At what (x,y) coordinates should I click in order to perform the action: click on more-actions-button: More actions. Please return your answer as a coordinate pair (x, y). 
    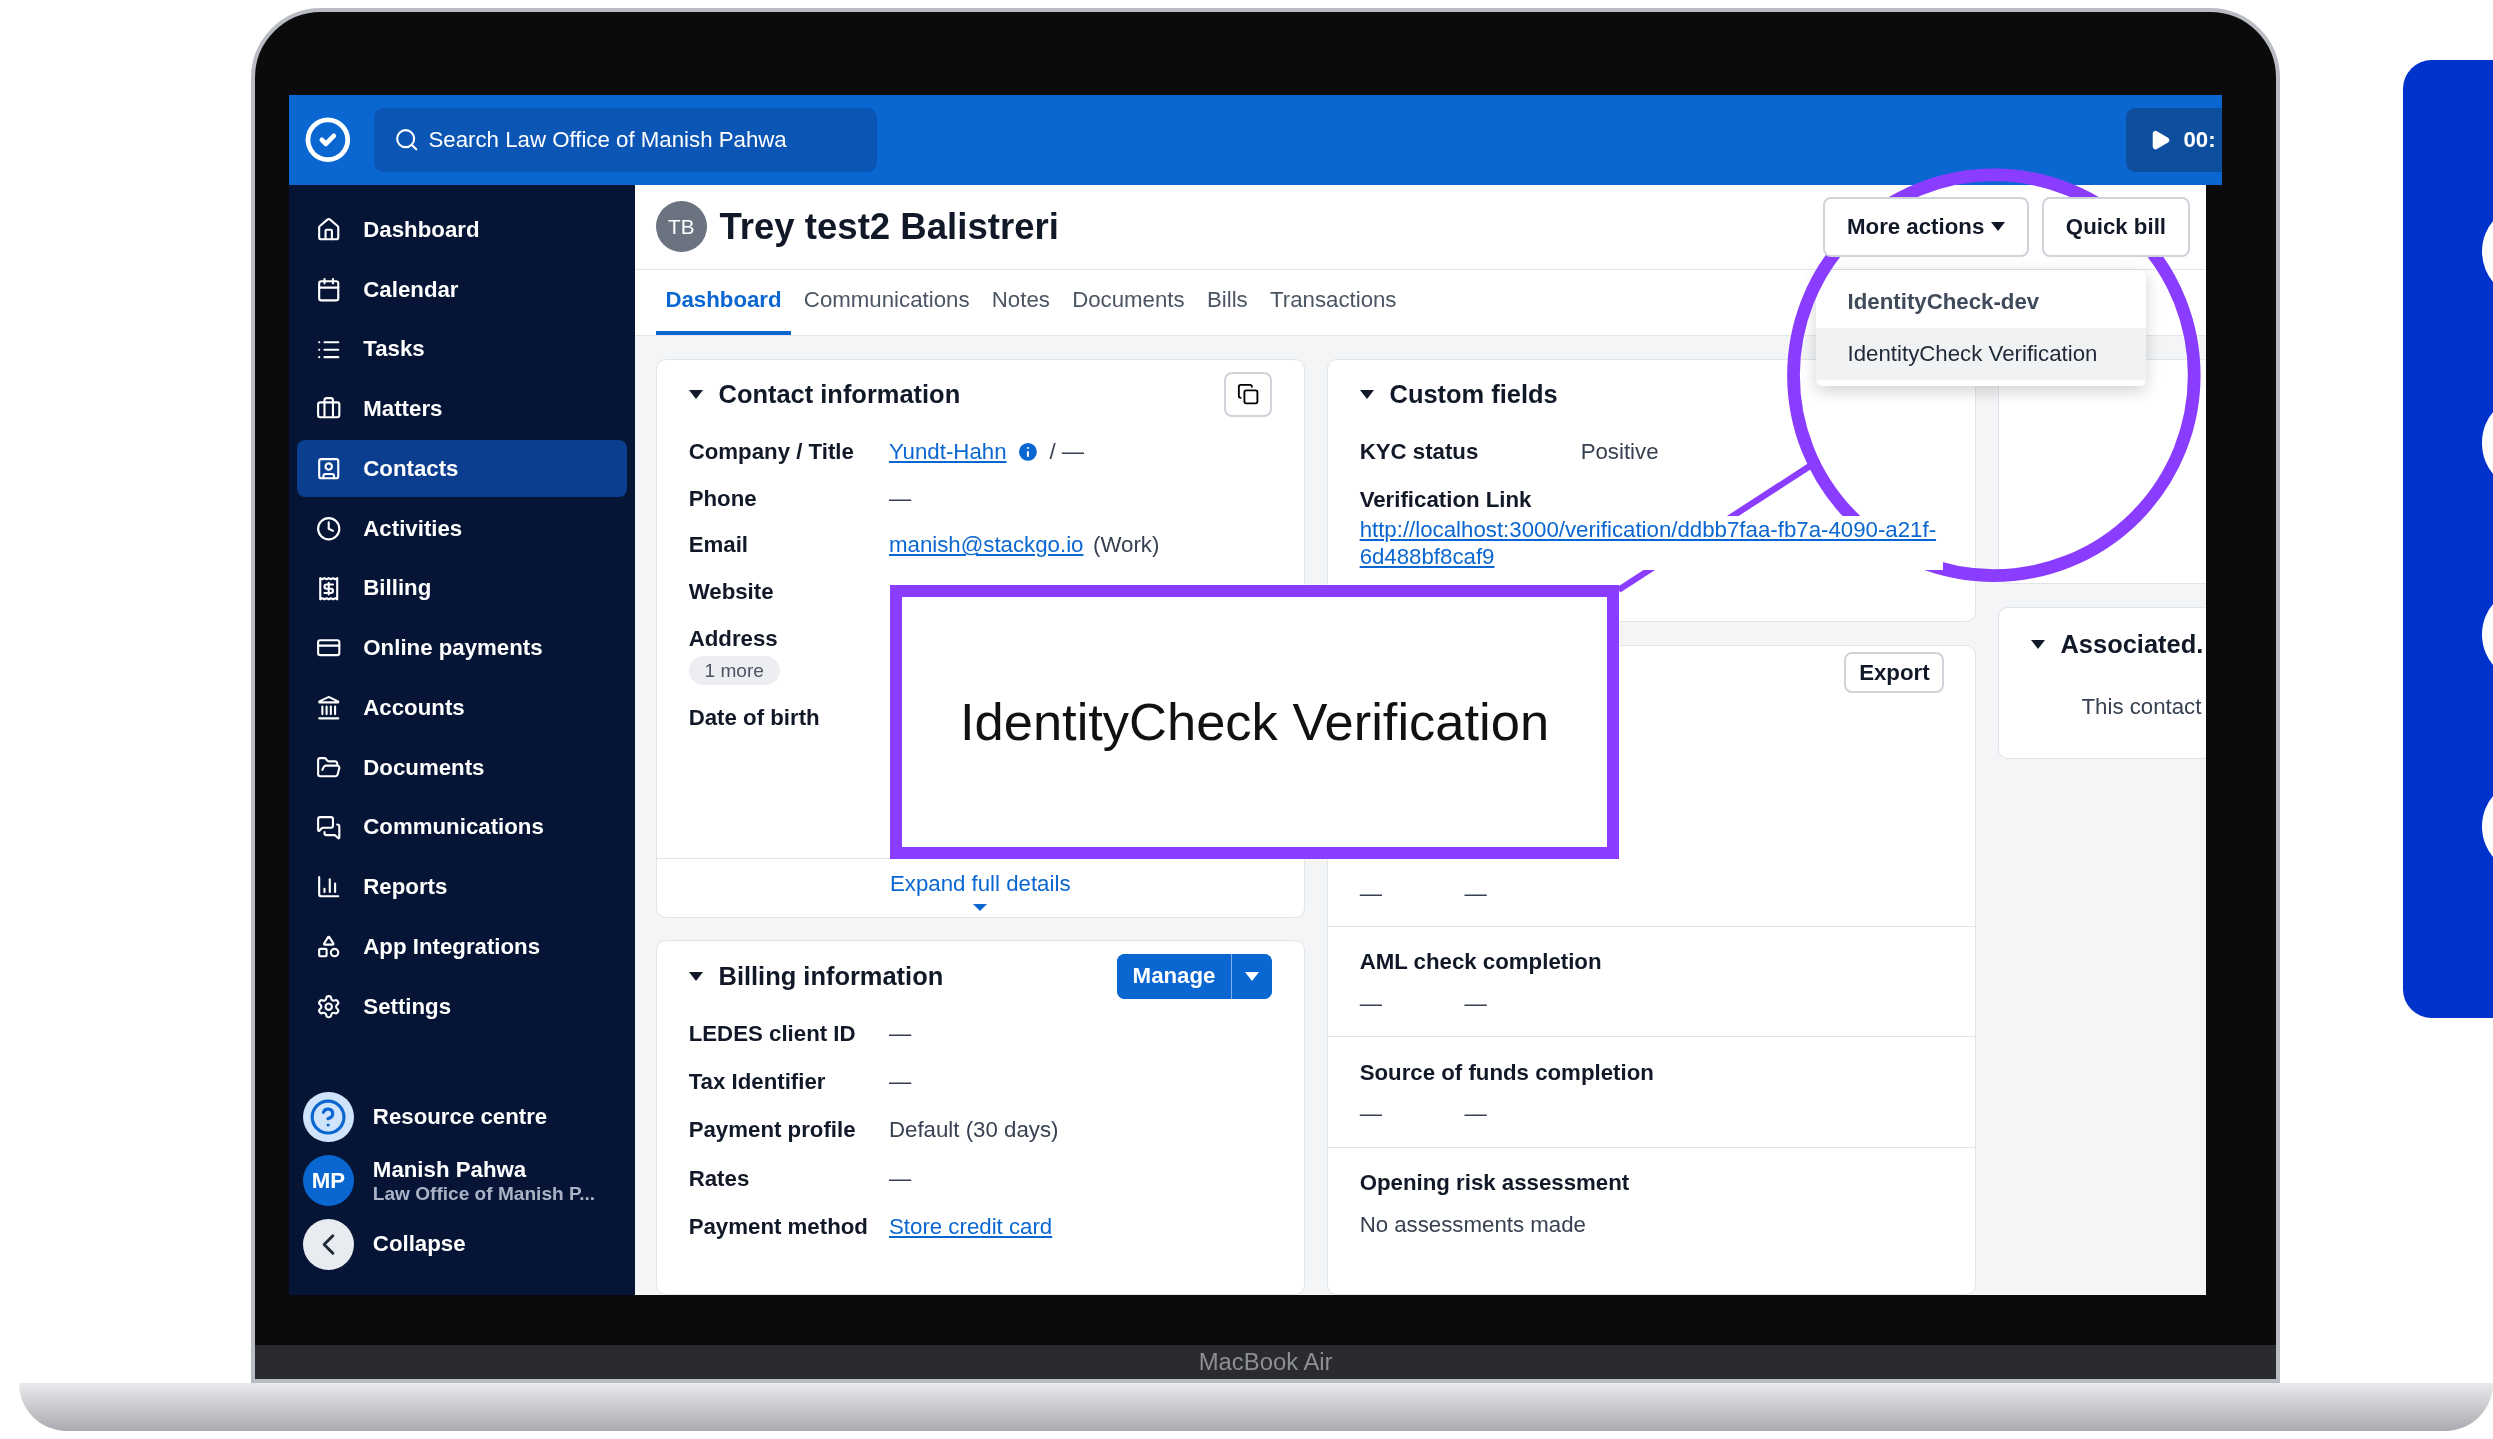
    Looking at the image, I should click on (1925, 227).